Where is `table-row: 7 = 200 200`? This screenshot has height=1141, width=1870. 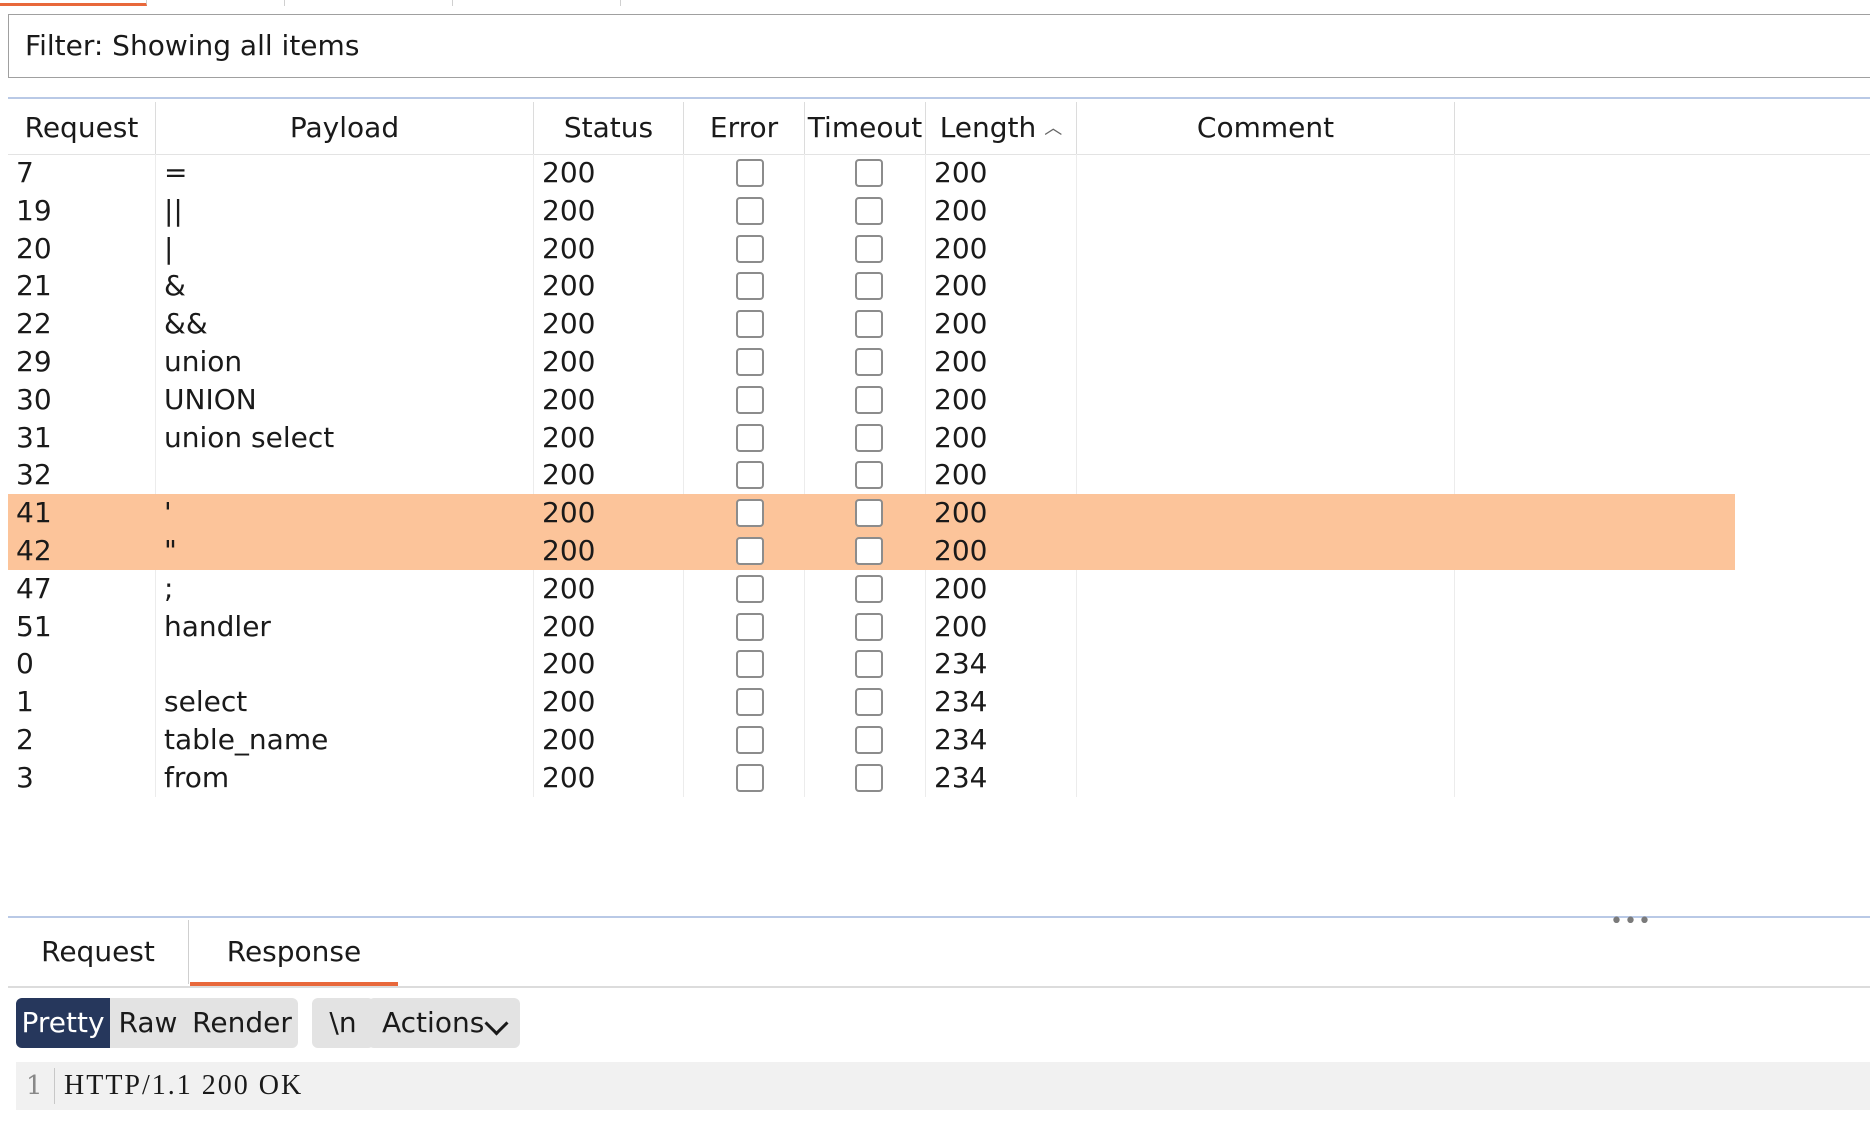 table-row: 7 = 200 200 is located at coordinates (939, 173).